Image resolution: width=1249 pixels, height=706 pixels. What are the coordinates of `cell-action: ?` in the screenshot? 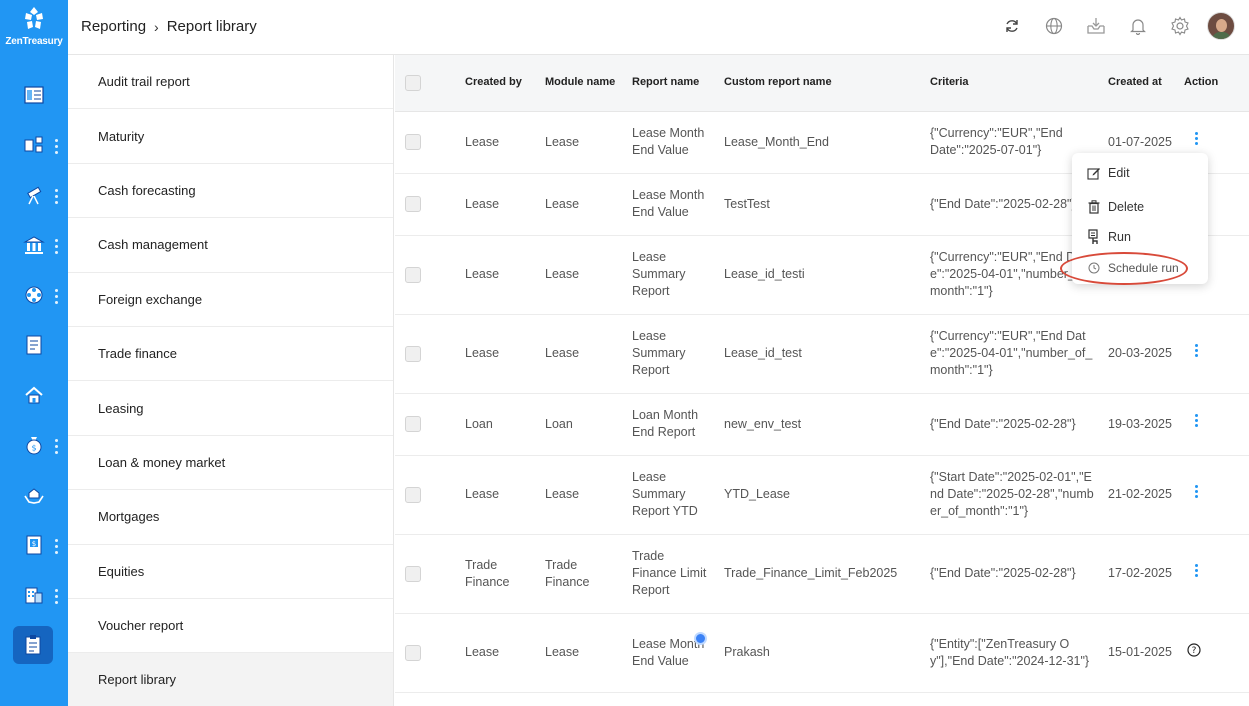 It's located at (1213, 653).